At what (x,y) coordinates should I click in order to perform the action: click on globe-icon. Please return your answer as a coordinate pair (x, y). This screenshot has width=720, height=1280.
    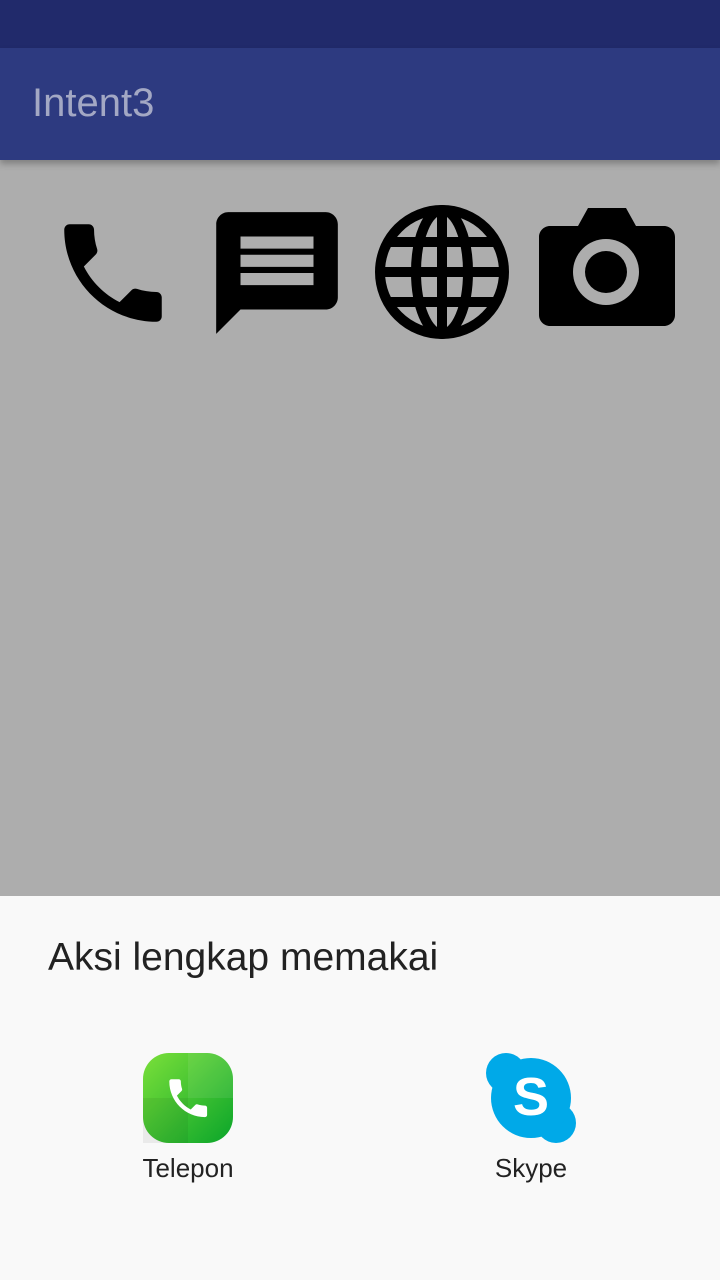
    Looking at the image, I should click on (442, 272).